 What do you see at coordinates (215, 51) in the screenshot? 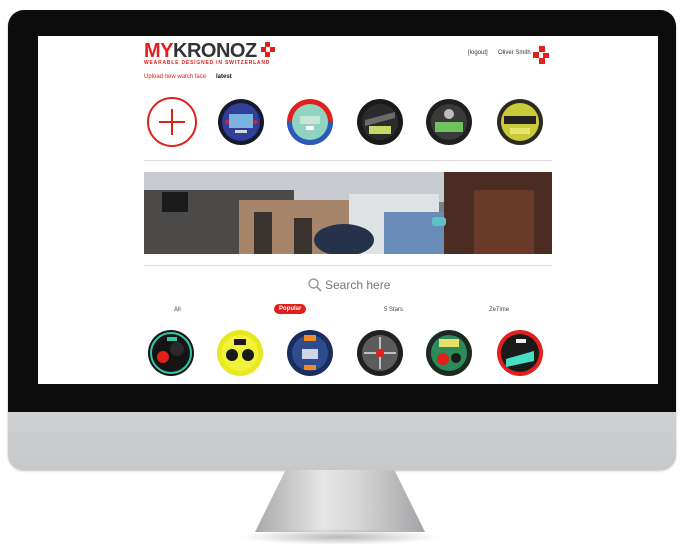
I see `logo-main: KRONOZ` at bounding box center [215, 51].